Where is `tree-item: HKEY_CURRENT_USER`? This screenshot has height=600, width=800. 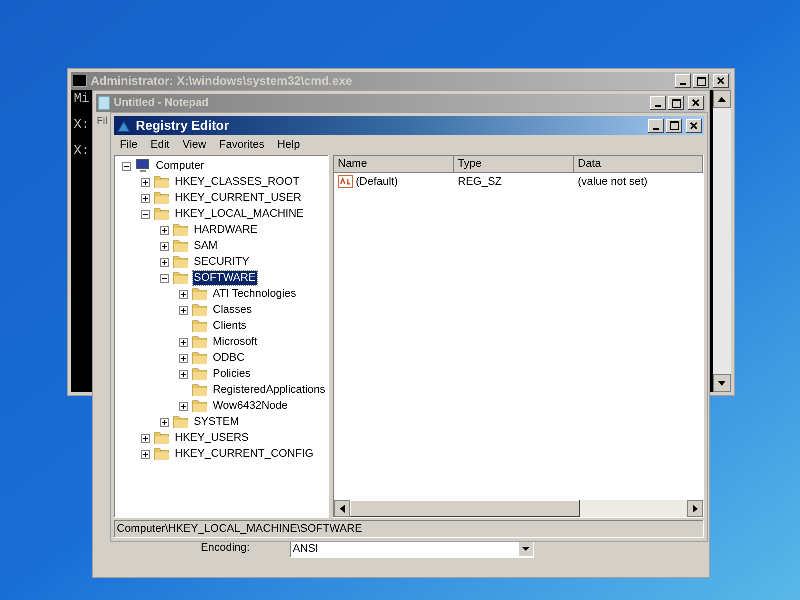 tree-item: HKEY_CURRENT_USER is located at coordinates (238, 198).